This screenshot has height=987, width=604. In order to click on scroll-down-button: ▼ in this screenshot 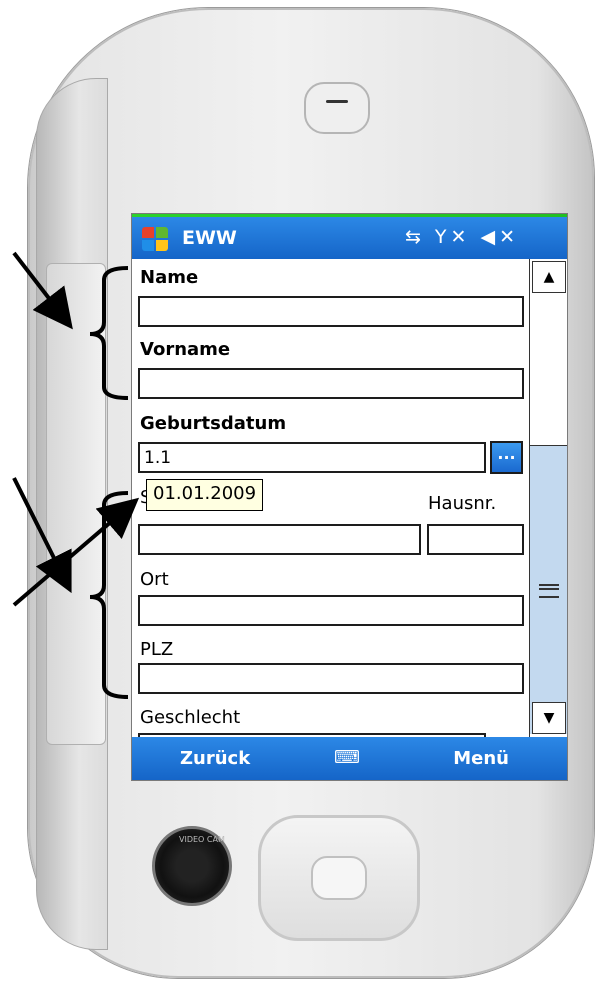, I will do `click(549, 718)`.